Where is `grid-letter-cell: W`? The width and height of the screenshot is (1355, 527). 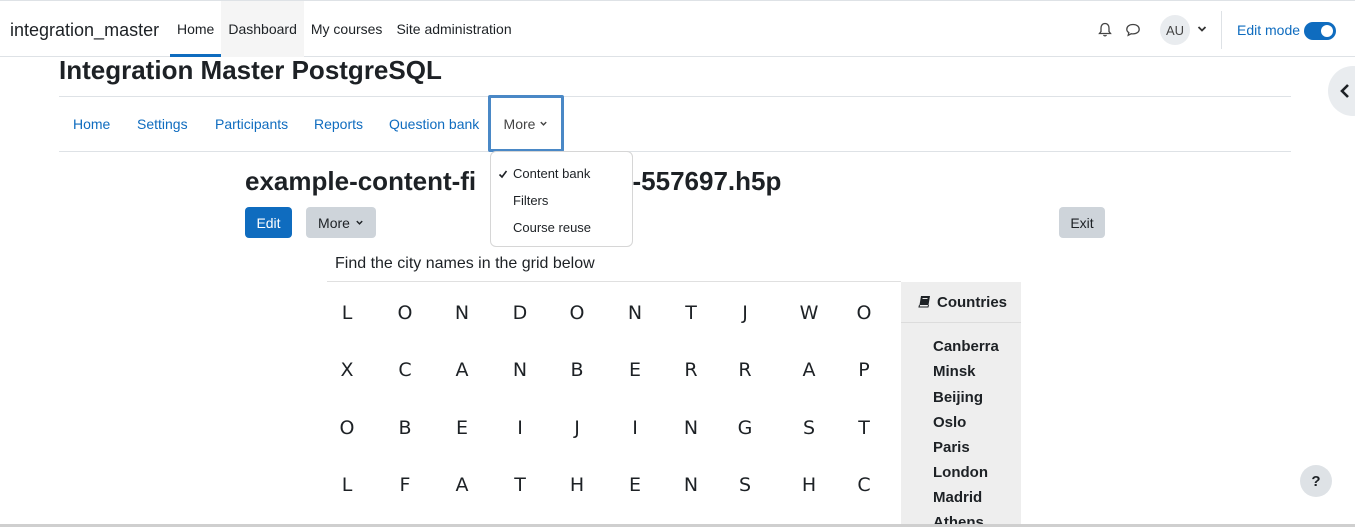
grid-letter-cell: W is located at coordinates (809, 313).